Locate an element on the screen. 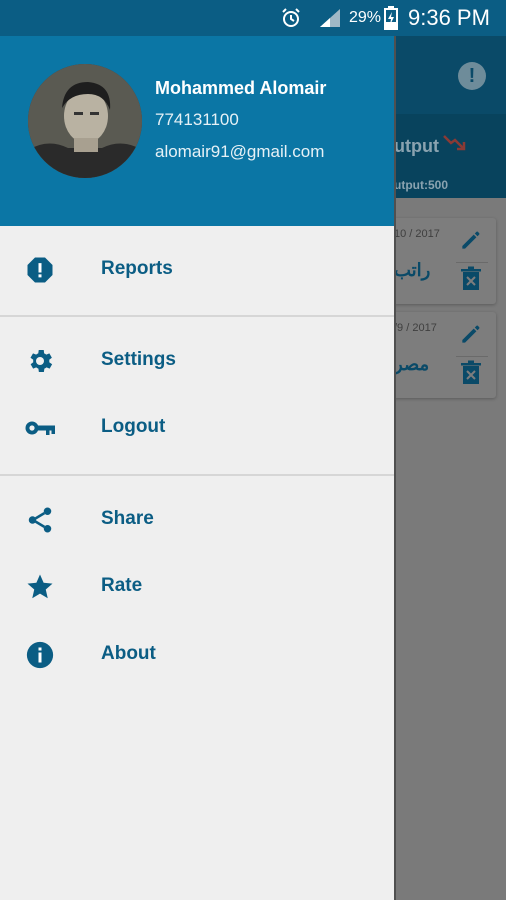 Image resolution: width=506 pixels, height=900 pixels. drawer-shadow is located at coordinates (395, 468).